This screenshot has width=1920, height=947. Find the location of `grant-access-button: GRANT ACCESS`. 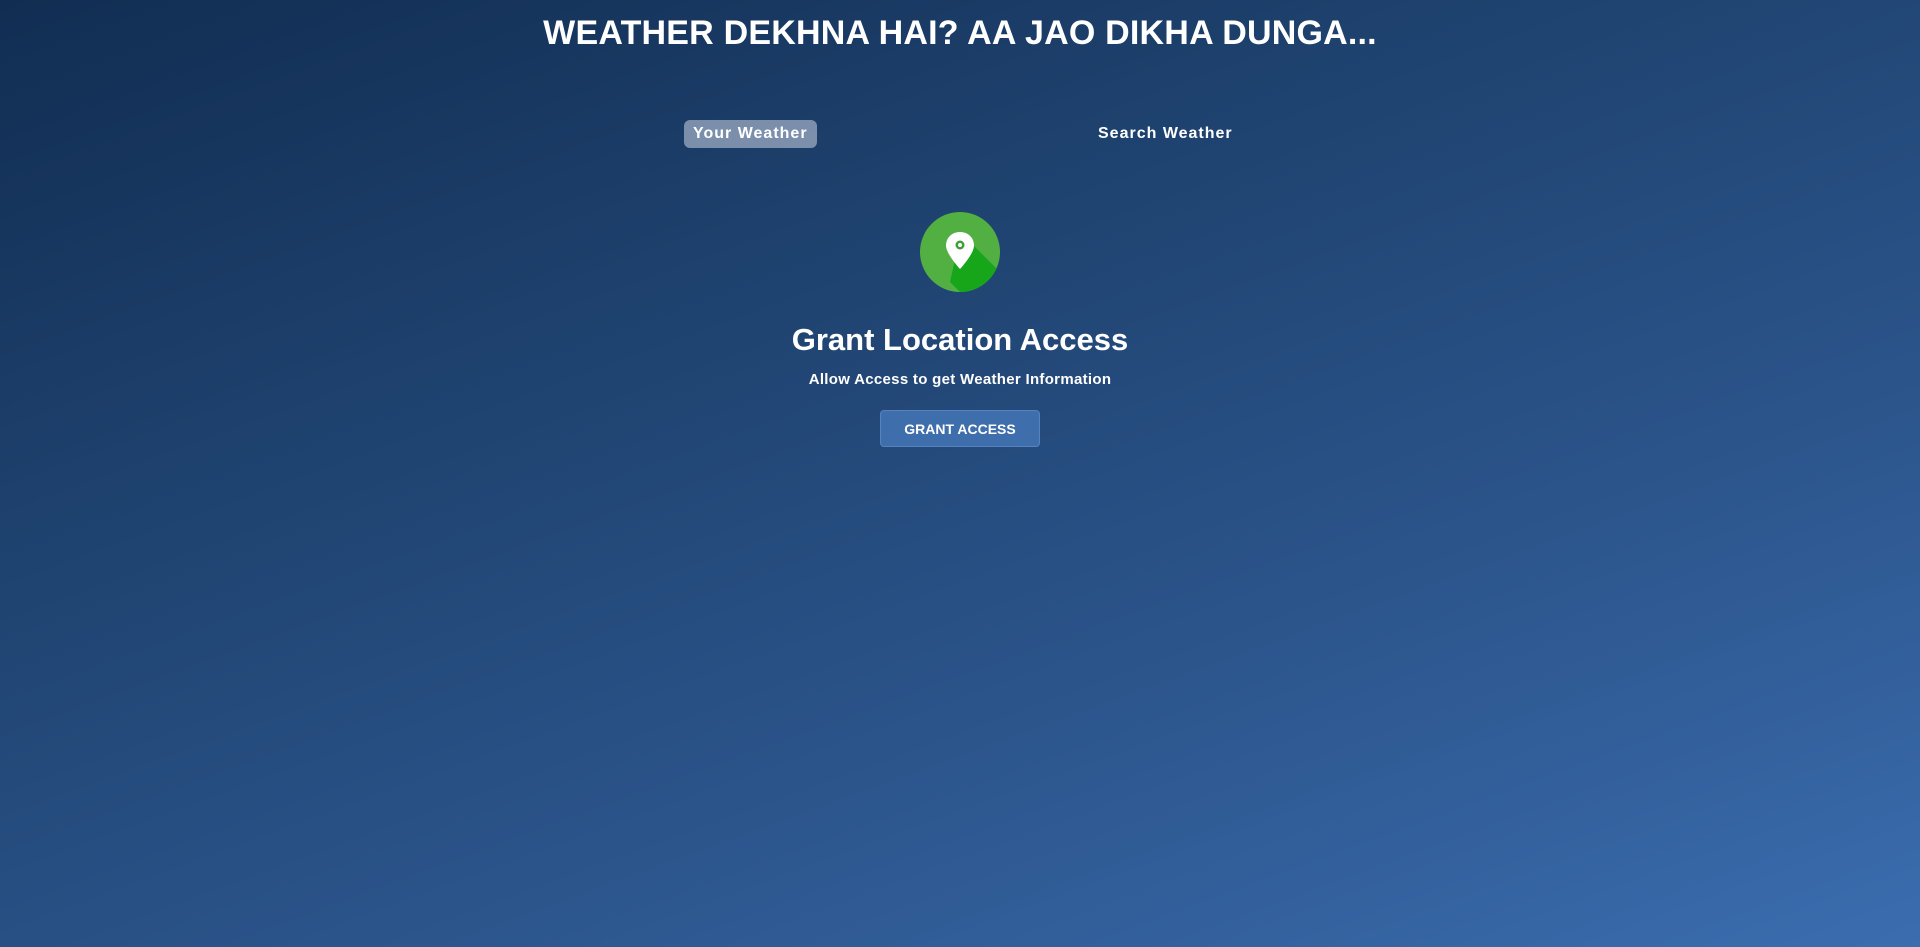

grant-access-button: GRANT ACCESS is located at coordinates (960, 428).